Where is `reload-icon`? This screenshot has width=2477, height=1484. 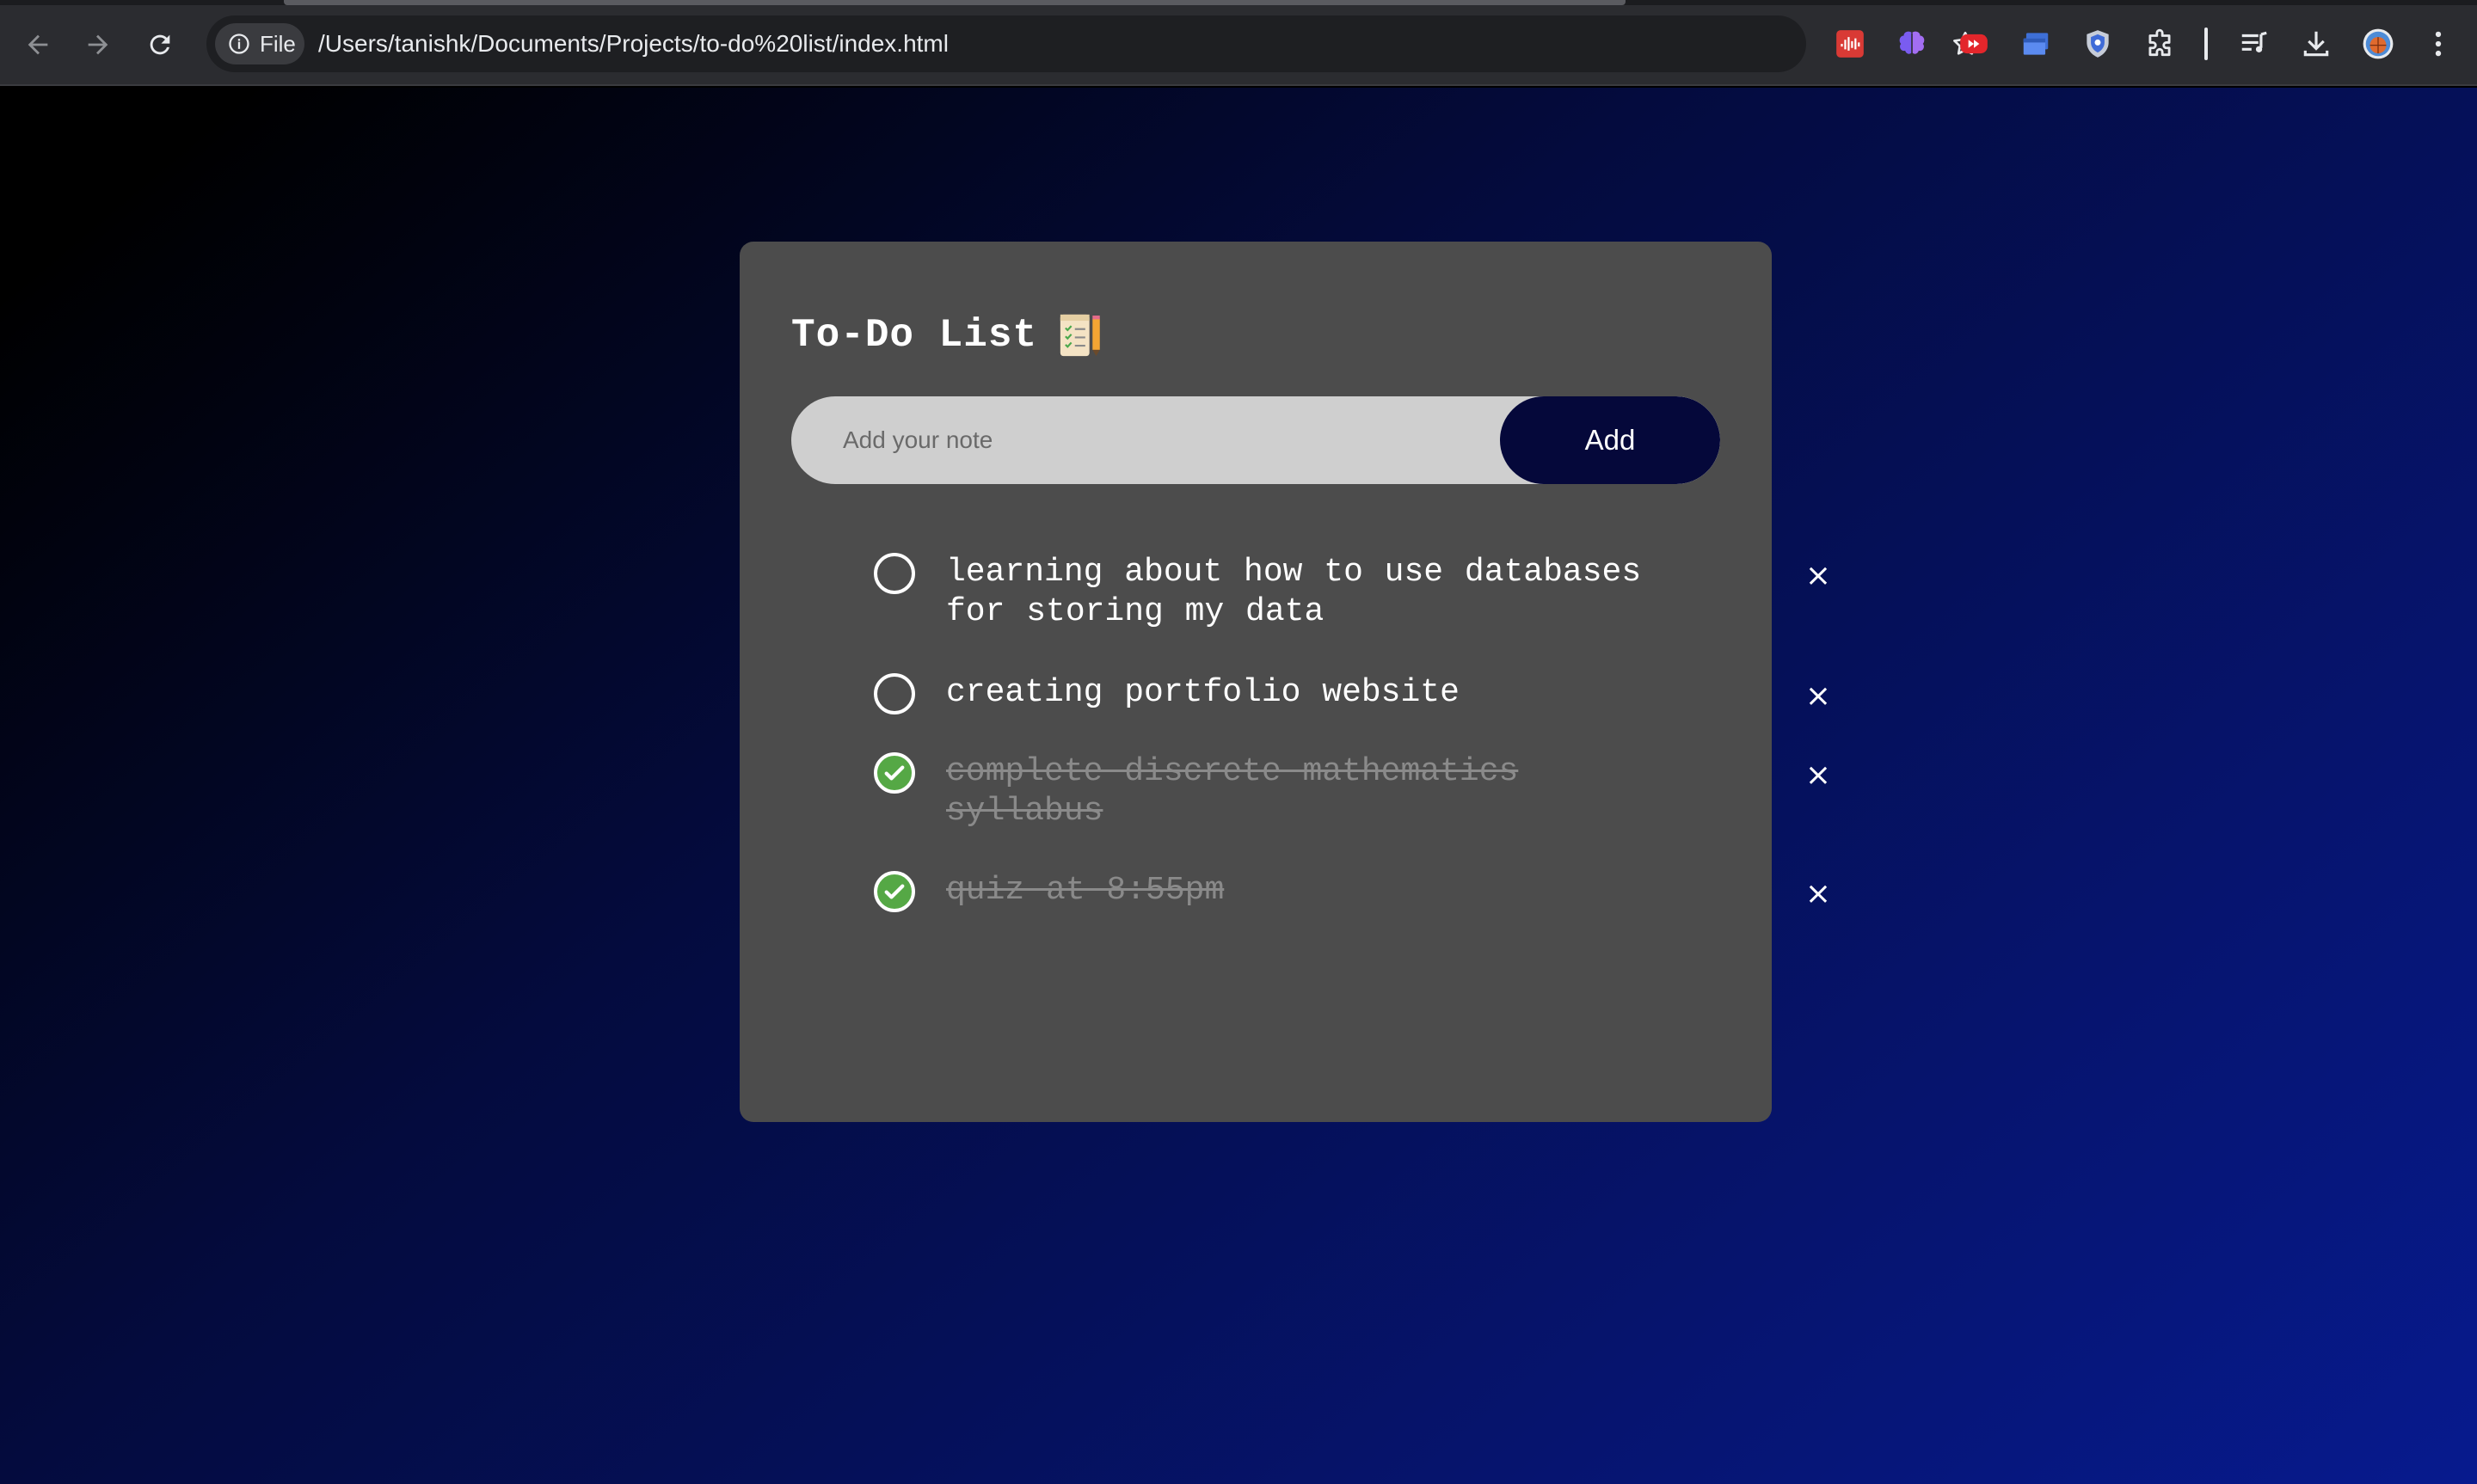
reload-icon is located at coordinates (160, 44).